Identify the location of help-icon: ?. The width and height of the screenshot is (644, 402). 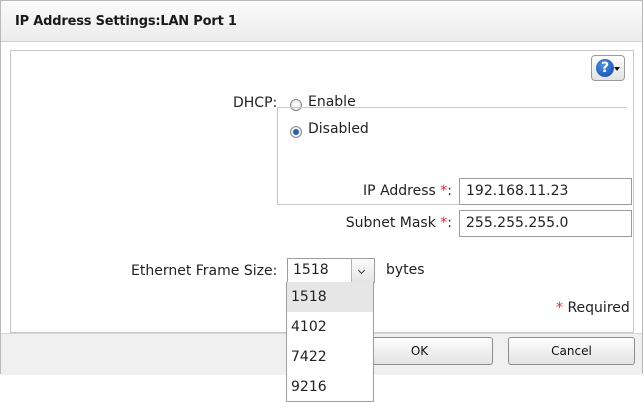
(605, 68).